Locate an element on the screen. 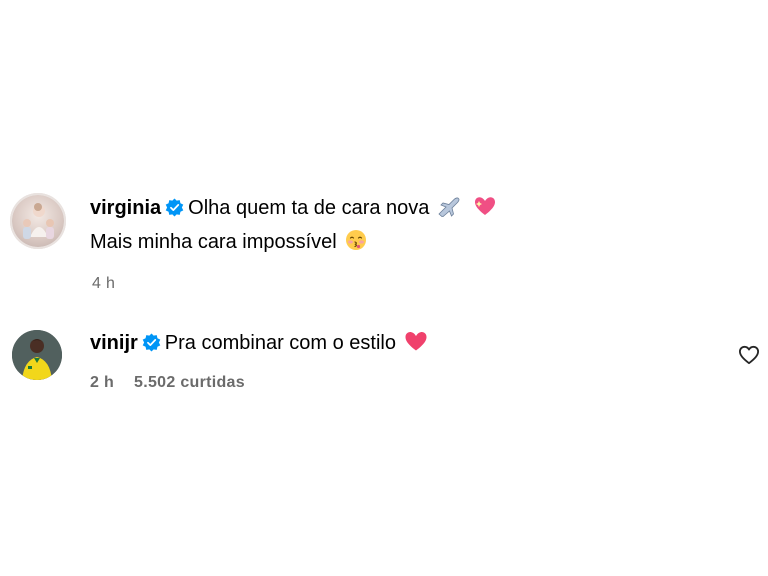 Image resolution: width=768 pixels, height=576 pixels. comment-text: Pra combinar com o estilo is located at coordinates (280, 343).